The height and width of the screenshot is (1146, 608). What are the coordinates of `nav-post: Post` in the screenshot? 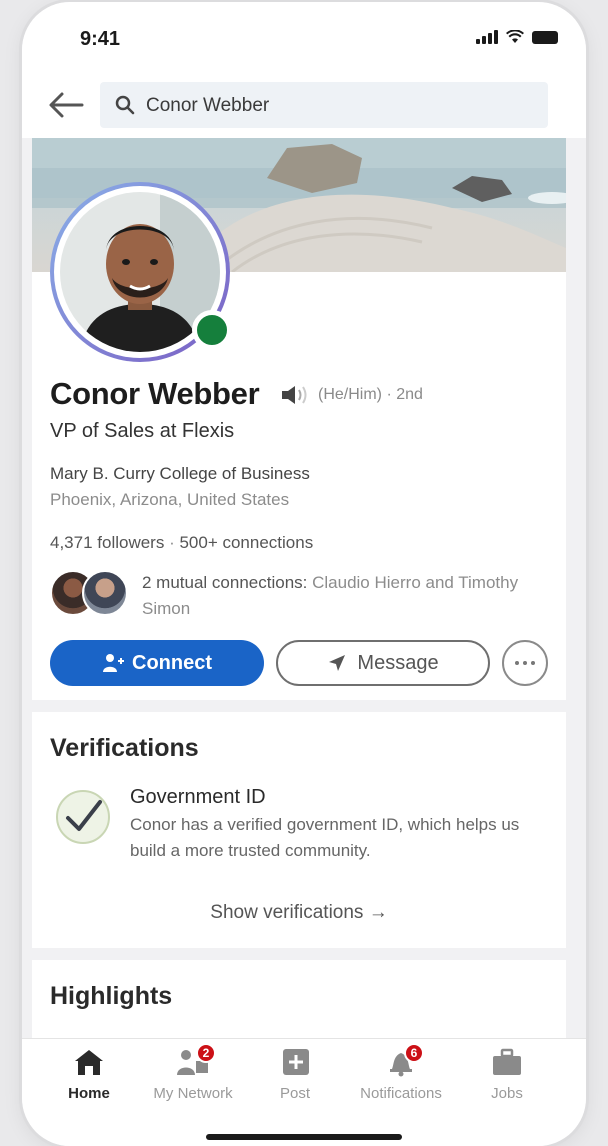 It's located at (295, 1074).